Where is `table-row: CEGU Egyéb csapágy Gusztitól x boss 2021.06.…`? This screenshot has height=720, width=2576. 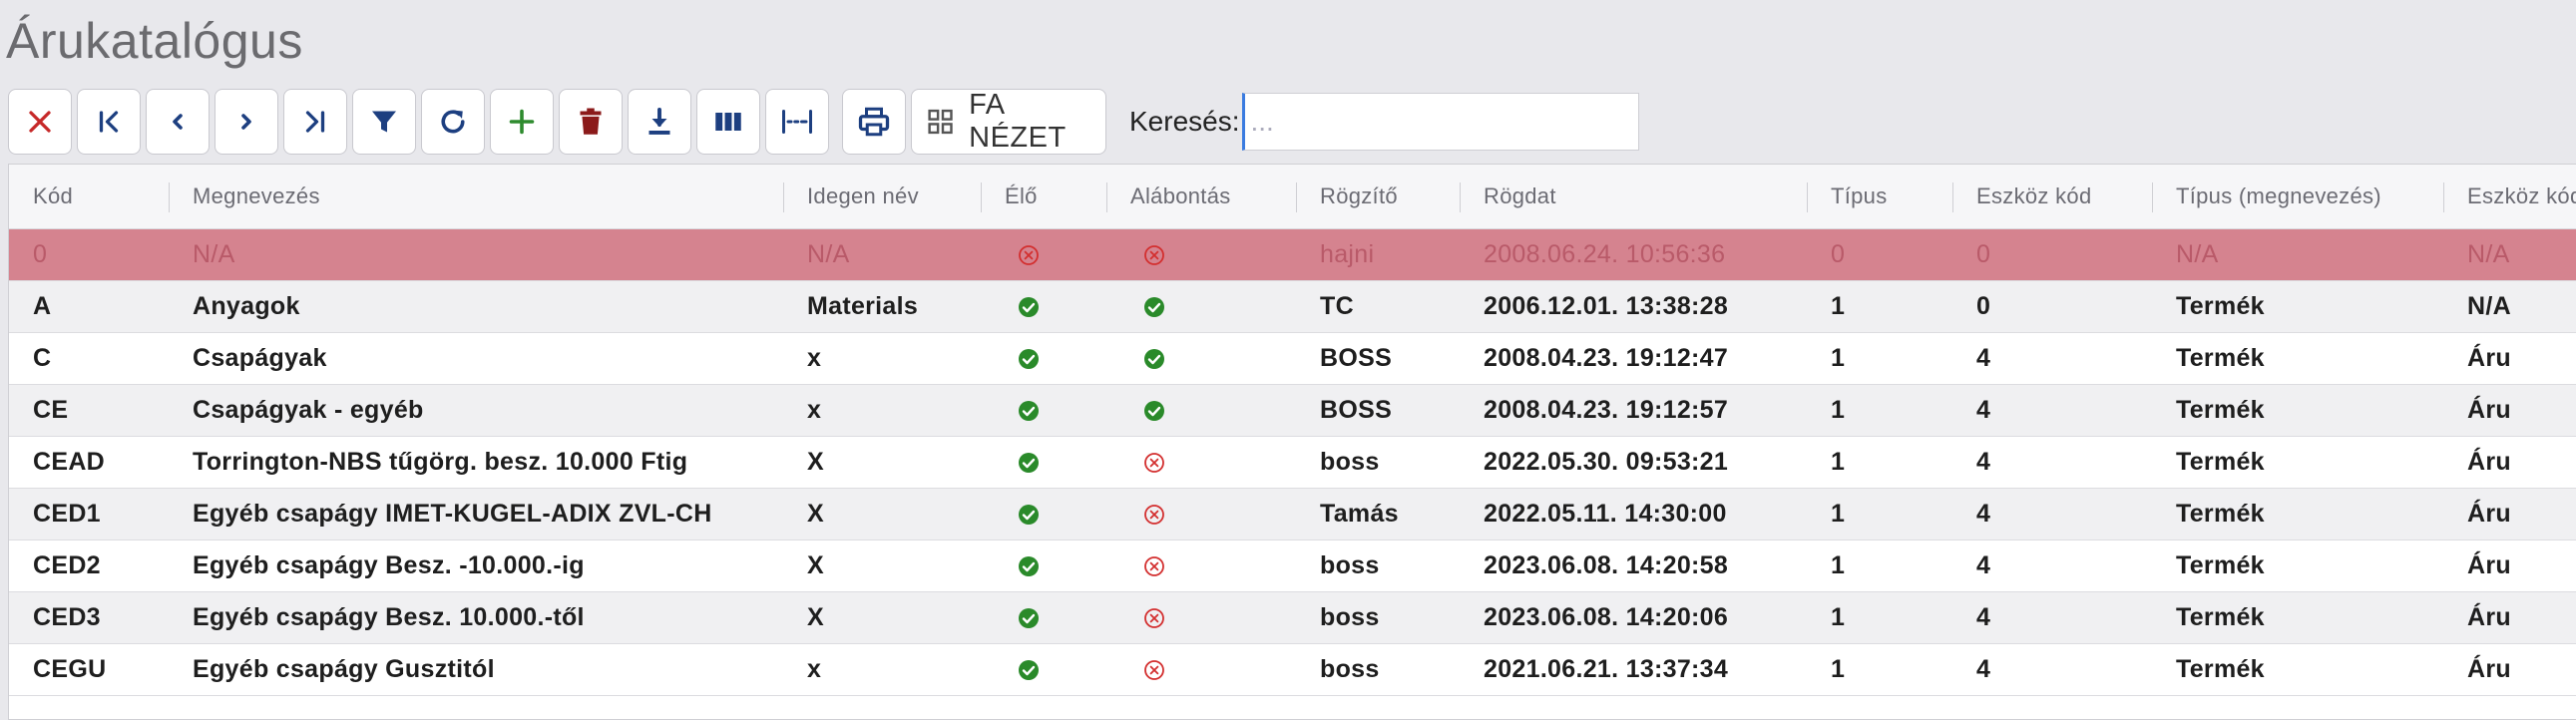
table-row: CEGU Egyéb csapágy Gusztitól x boss 2021.06.… is located at coordinates (1292, 669).